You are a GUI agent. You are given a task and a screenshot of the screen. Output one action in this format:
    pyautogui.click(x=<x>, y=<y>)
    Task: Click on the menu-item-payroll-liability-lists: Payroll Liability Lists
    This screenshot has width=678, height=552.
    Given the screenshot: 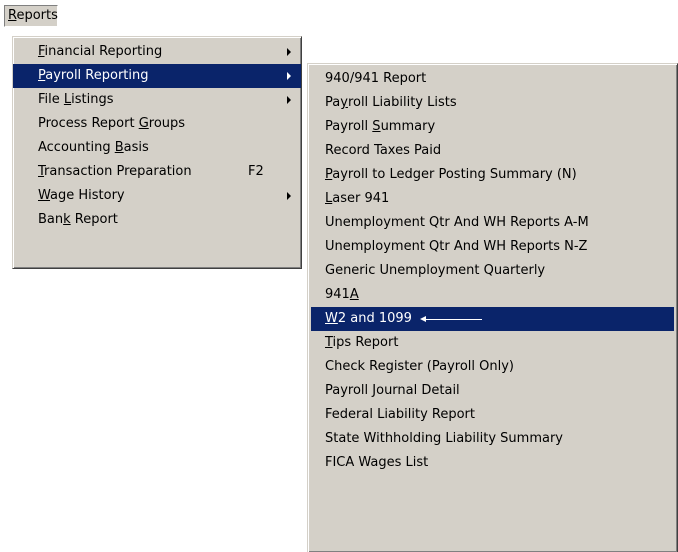 What is the action you would take?
    pyautogui.click(x=492, y=103)
    